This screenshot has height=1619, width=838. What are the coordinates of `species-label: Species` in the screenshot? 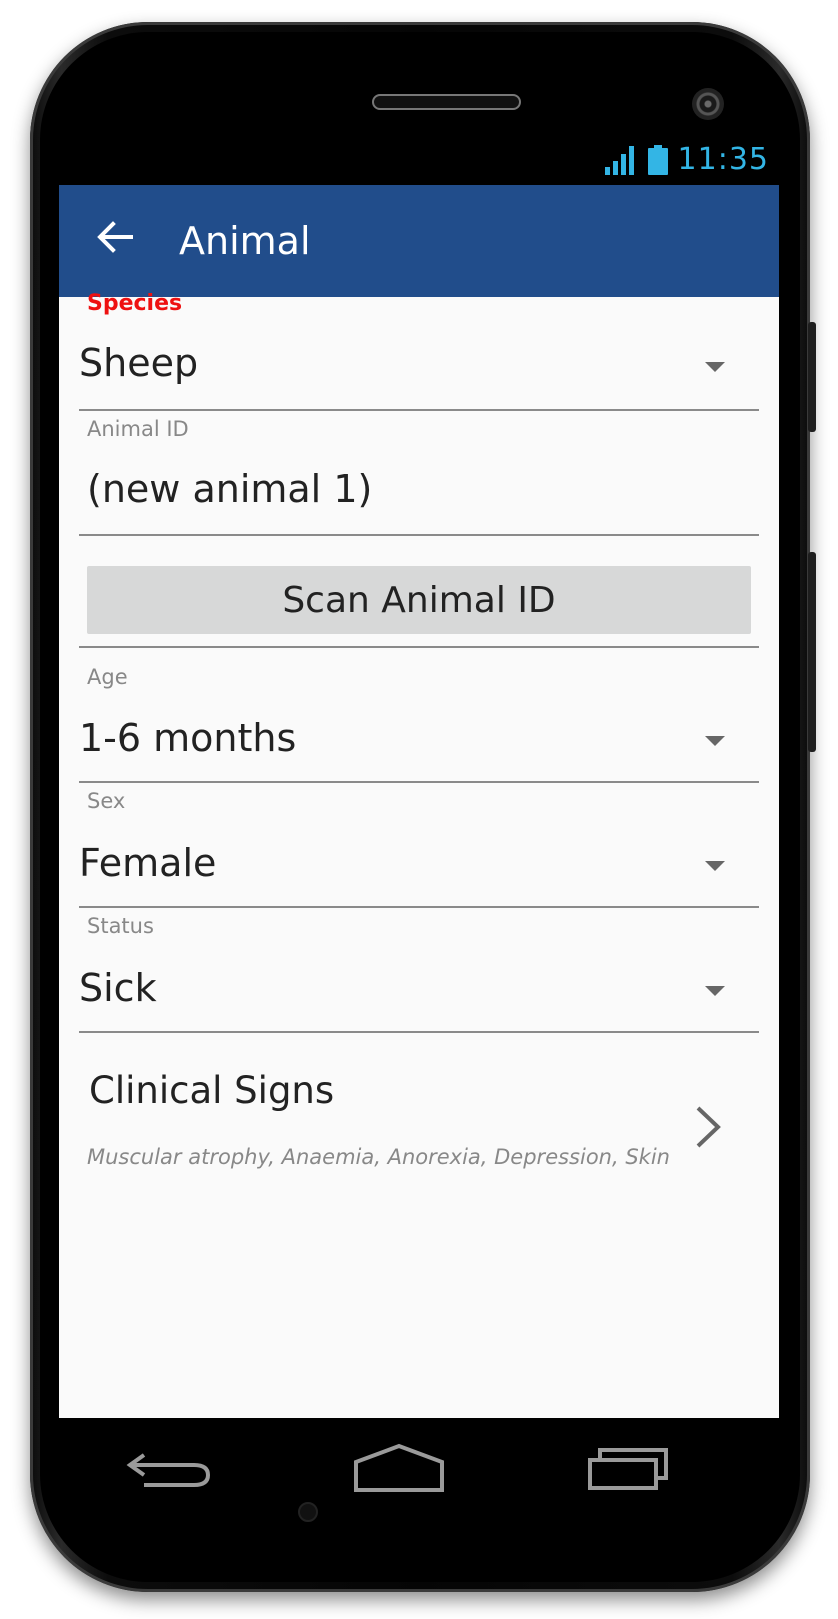 It's located at (135, 303).